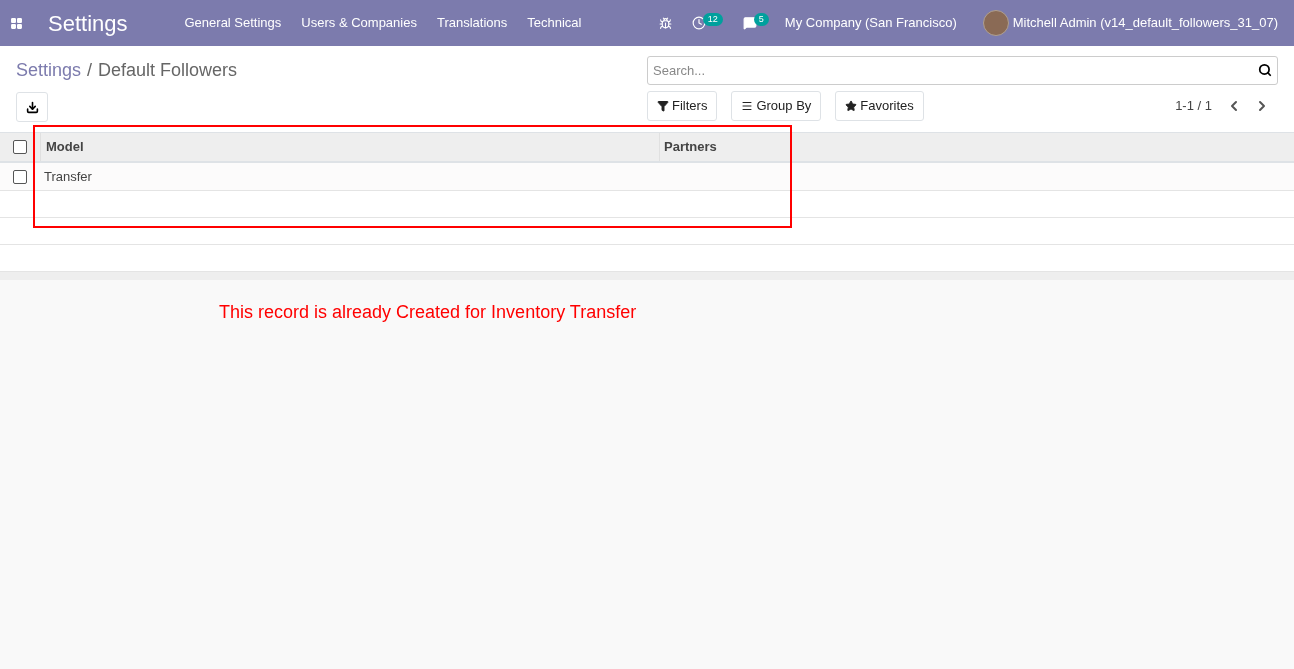  I want to click on annotation-text: This record is already Created for Inventory Transfer, so click(428, 312).